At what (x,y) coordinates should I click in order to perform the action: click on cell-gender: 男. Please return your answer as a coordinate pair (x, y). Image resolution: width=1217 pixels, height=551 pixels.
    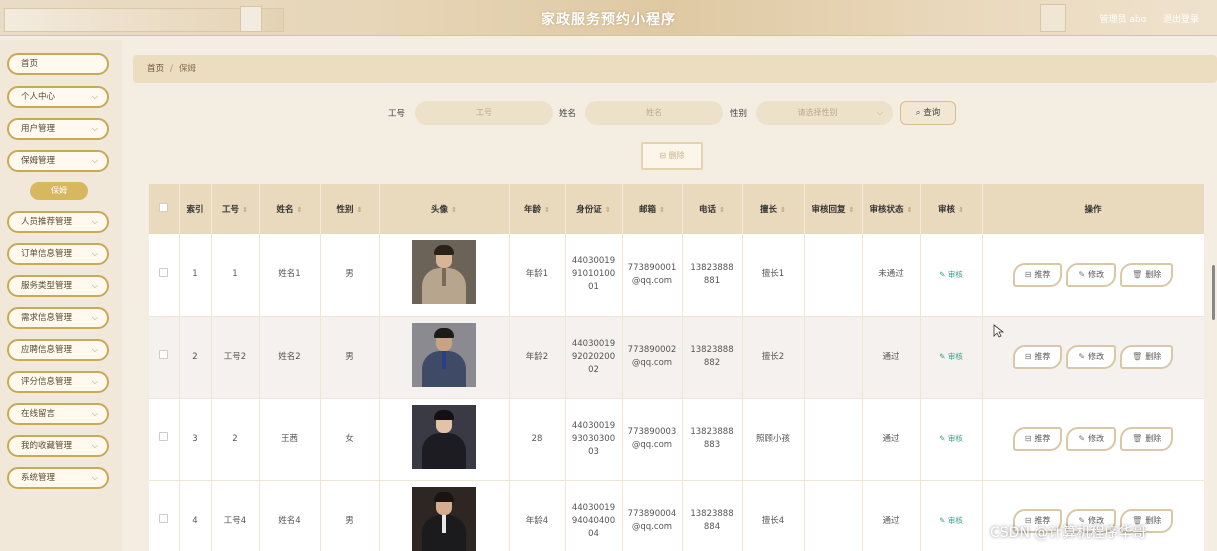
    Looking at the image, I should click on (350, 275).